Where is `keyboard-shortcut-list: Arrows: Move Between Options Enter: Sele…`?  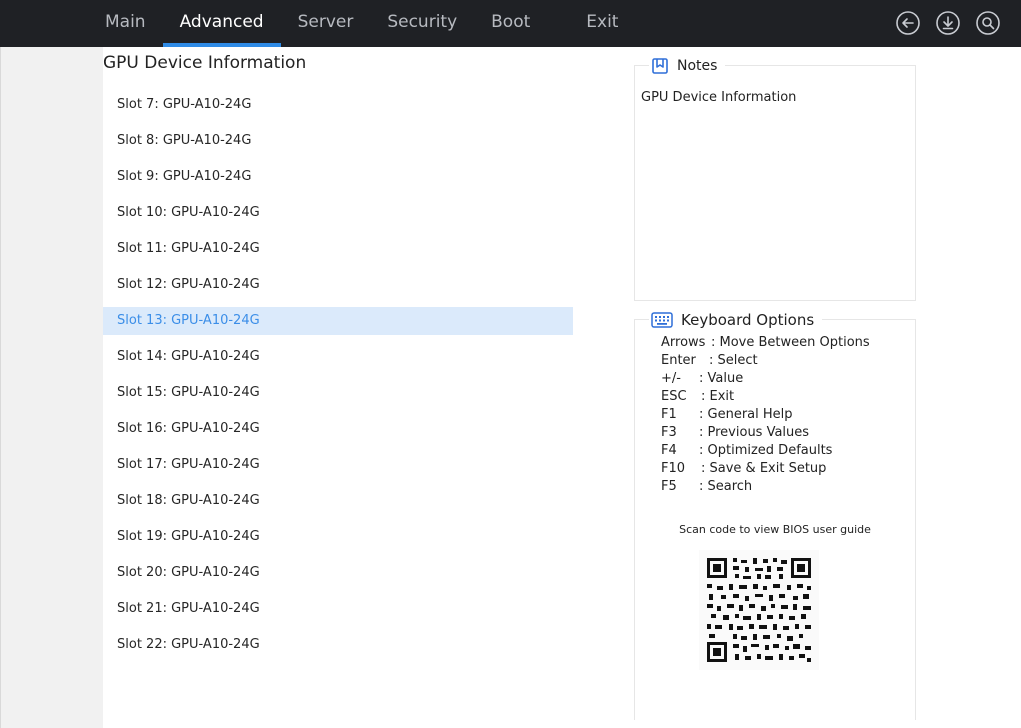 keyboard-shortcut-list: Arrows: Move Between Options Enter: Sele… is located at coordinates (765, 415).